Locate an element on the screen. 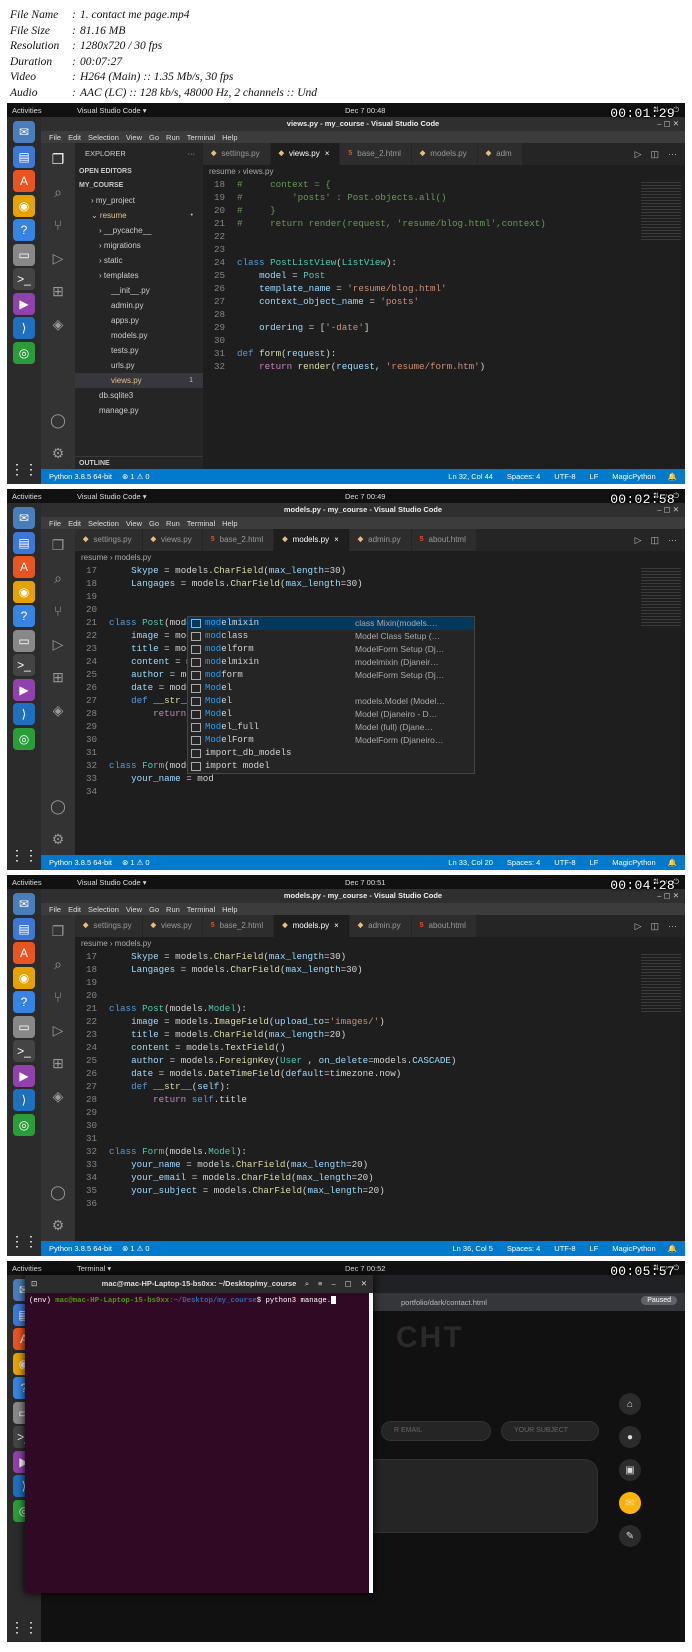 The height and width of the screenshot is (1652, 692). extensions-icon: ⊞ is located at coordinates (58, 677).